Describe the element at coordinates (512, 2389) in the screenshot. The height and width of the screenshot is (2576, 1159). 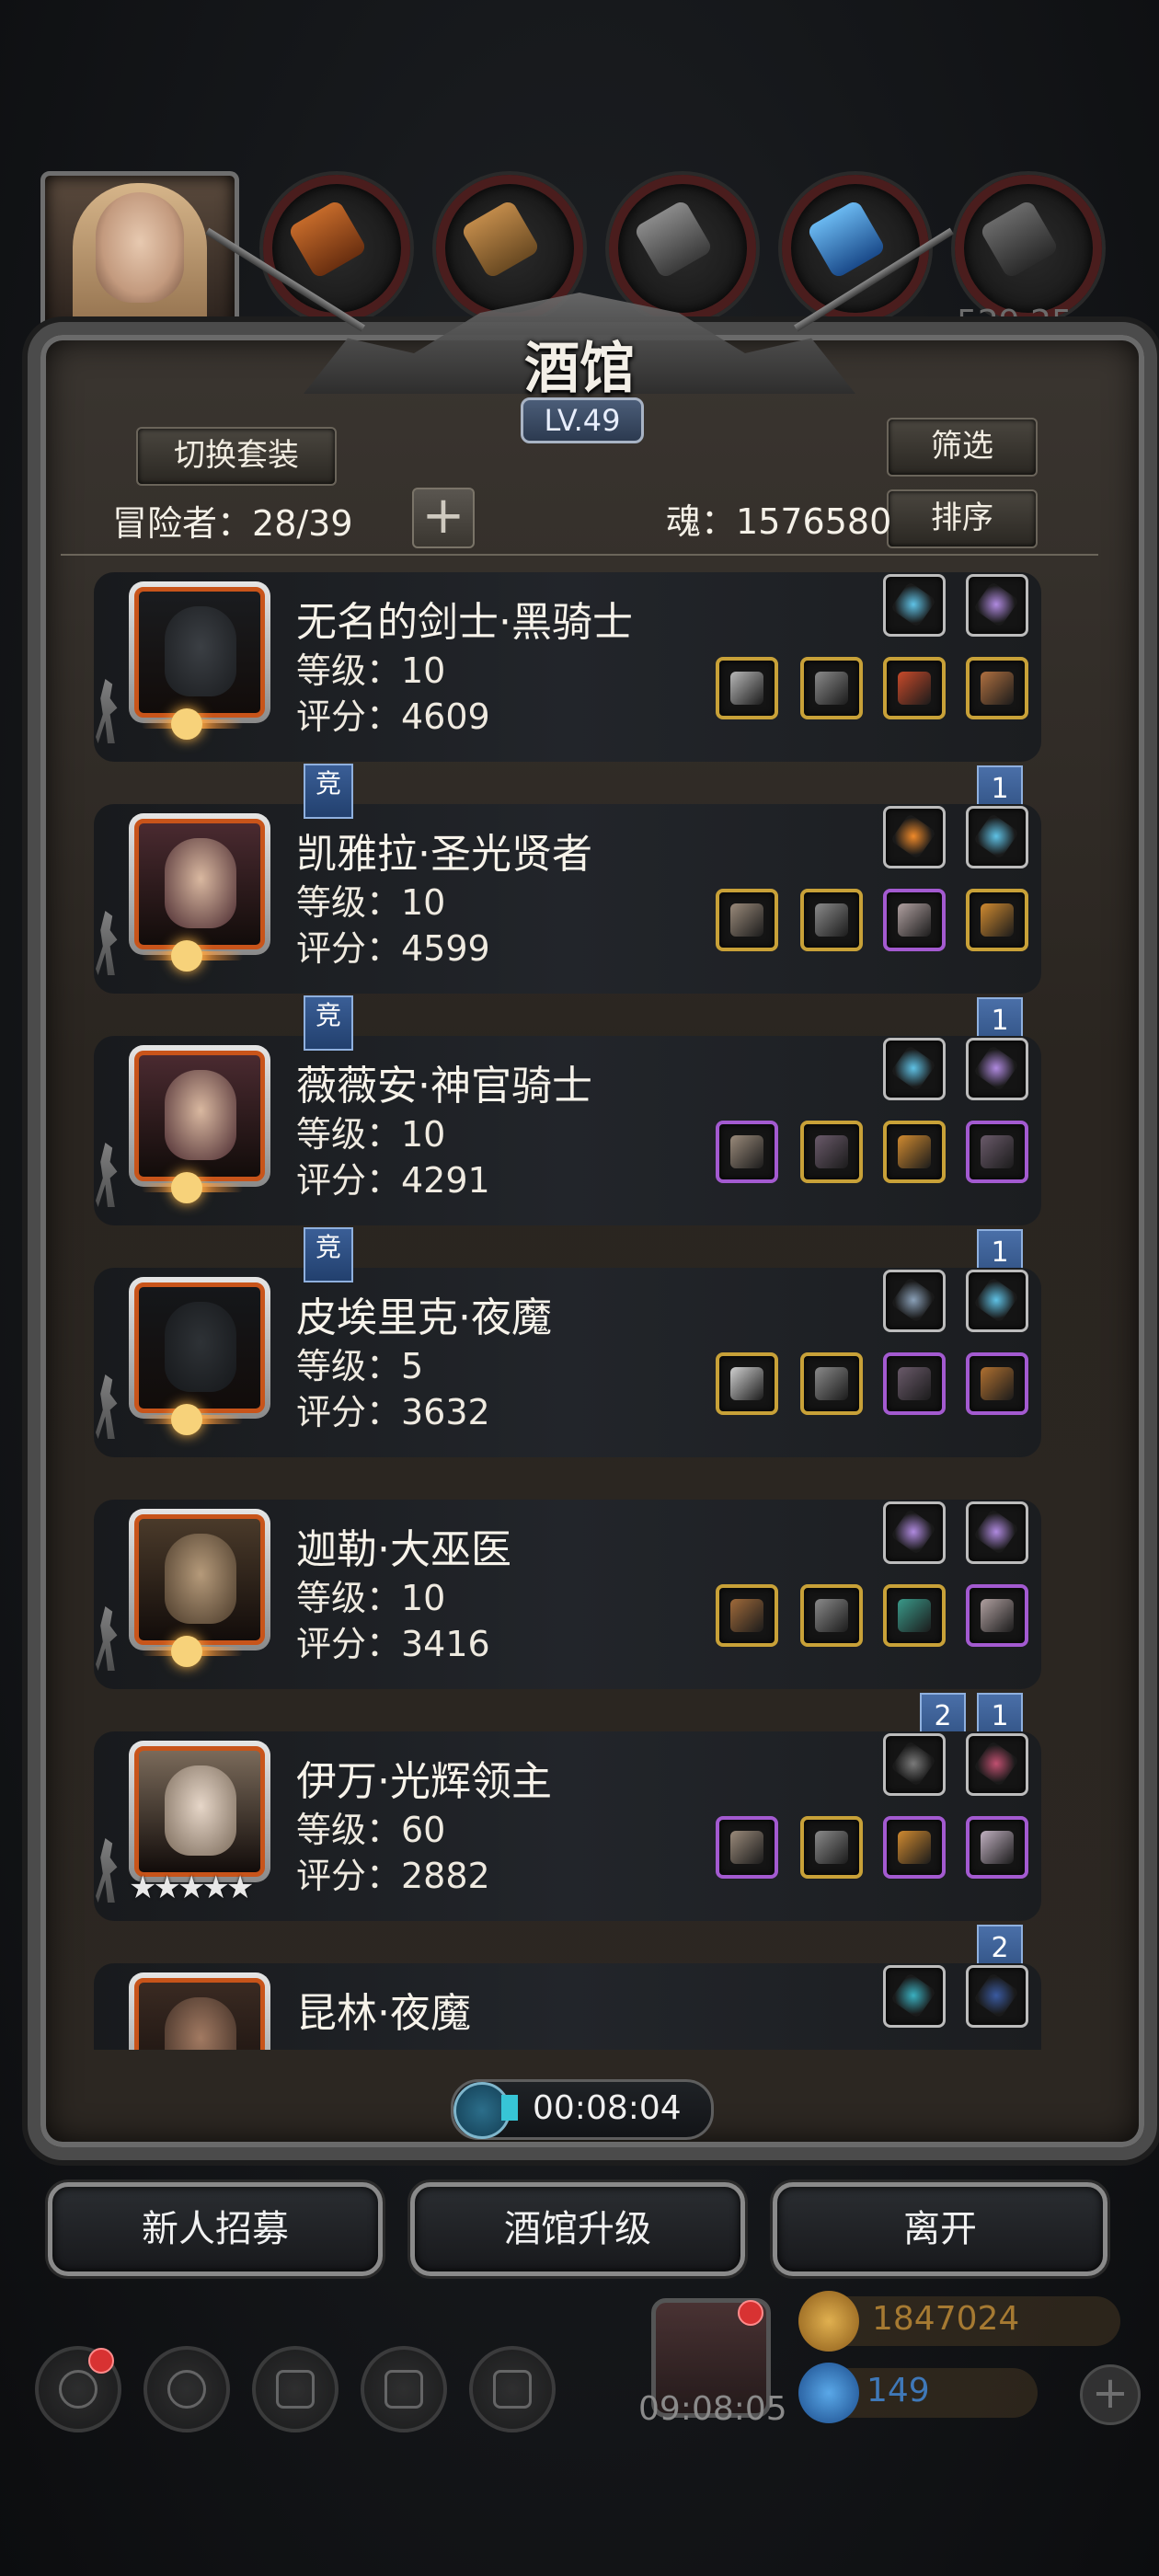
I see `dice-button` at that location.